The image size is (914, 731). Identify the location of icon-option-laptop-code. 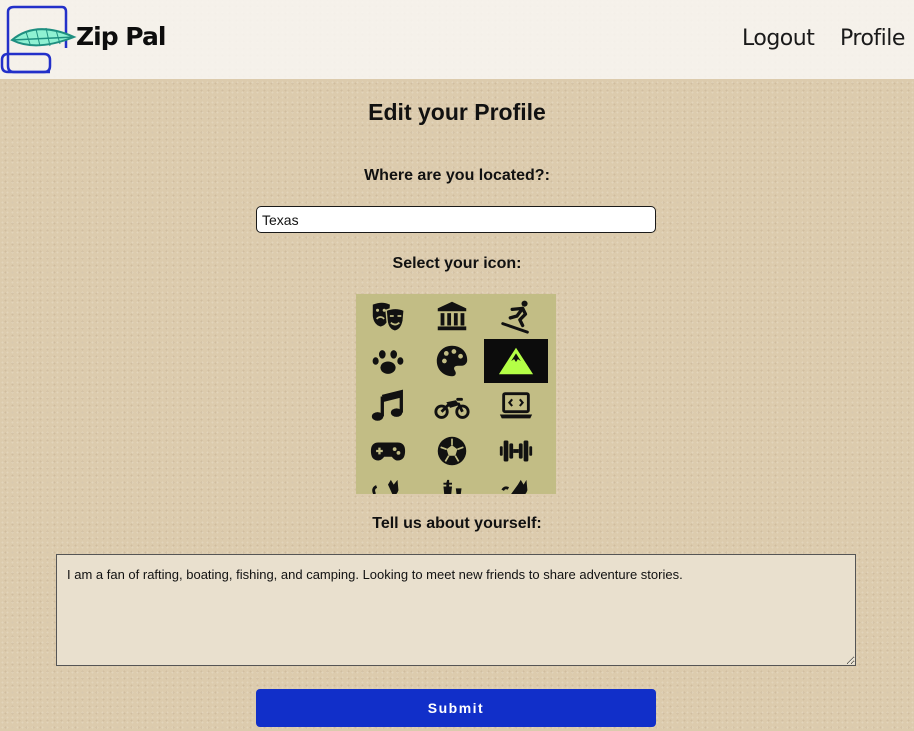
(516, 406).